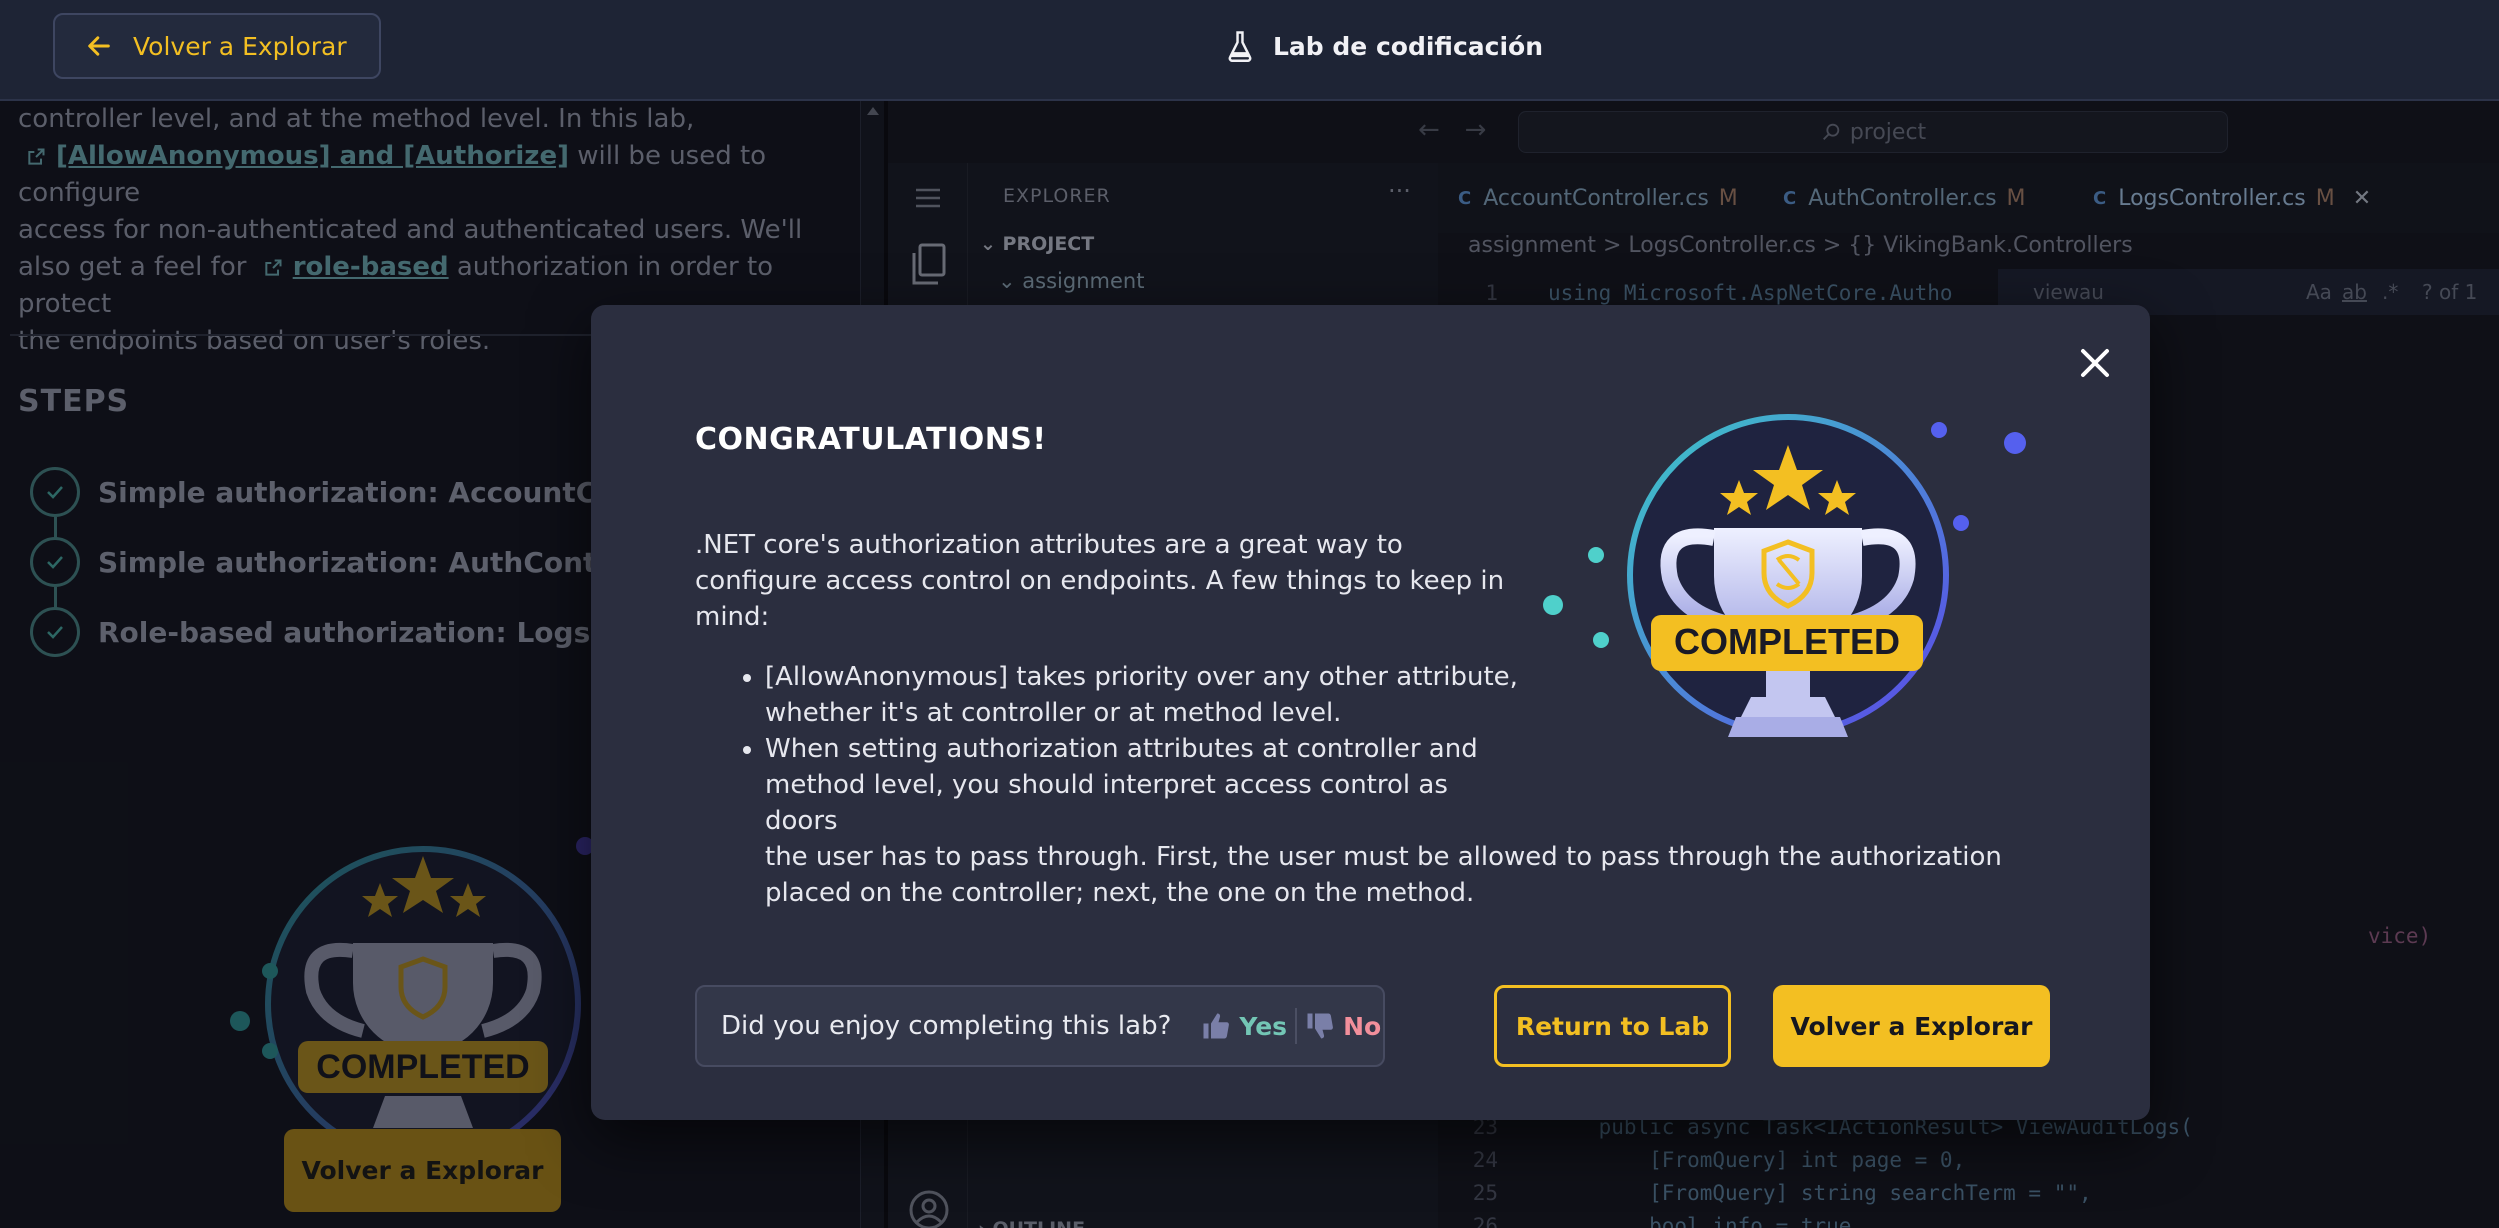 Image resolution: width=2499 pixels, height=1228 pixels. Describe the element at coordinates (2095, 363) in the screenshot. I see `close-icon` at that location.